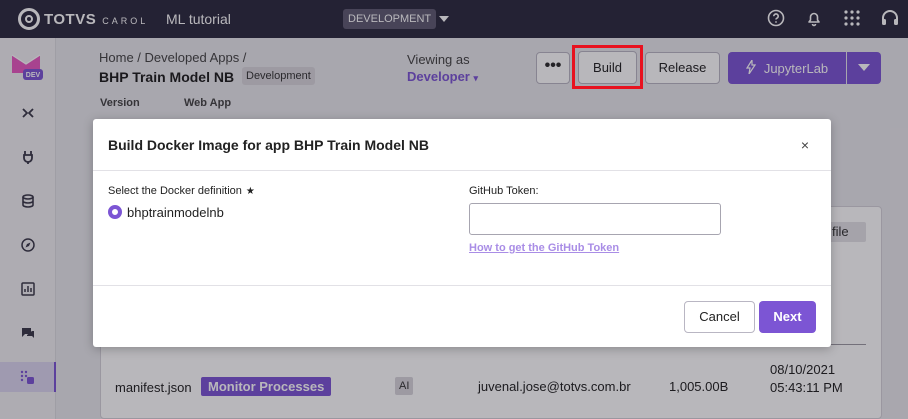  What do you see at coordinates (250, 191) in the screenshot?
I see `required-star-icon: ★` at bounding box center [250, 191].